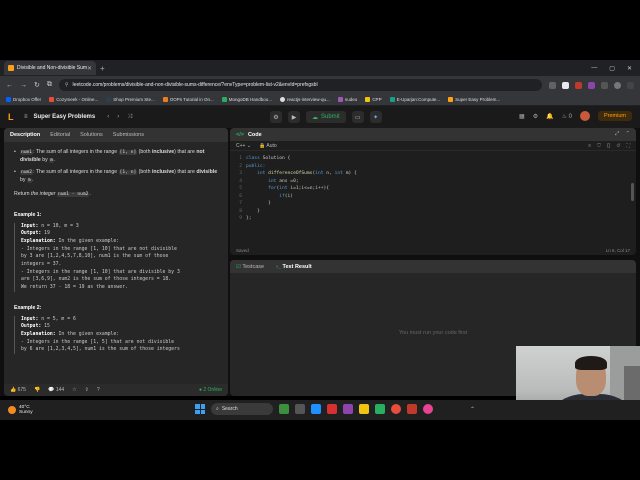 The height and width of the screenshot is (480, 640). What do you see at coordinates (26, 117) in the screenshot?
I see `list-icon: ≡` at bounding box center [26, 117].